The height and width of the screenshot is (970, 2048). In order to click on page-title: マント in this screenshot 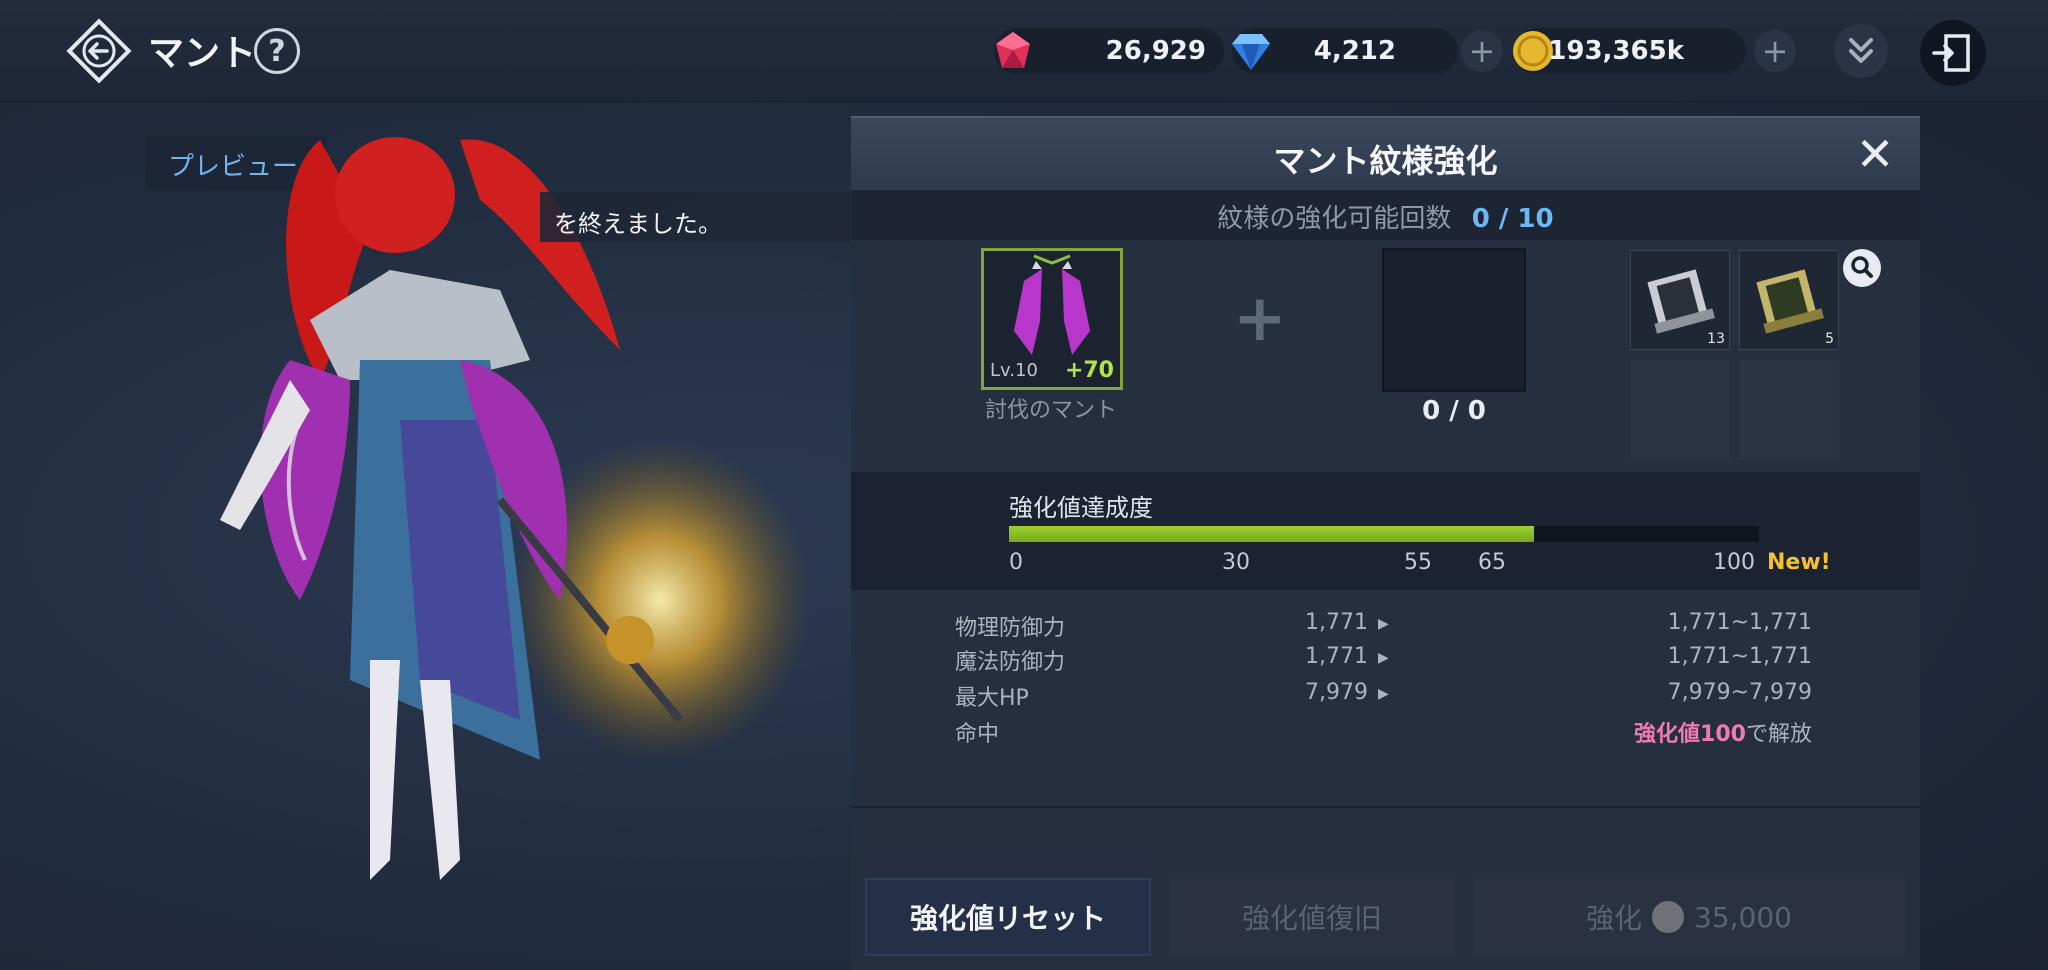, I will do `click(202, 53)`.